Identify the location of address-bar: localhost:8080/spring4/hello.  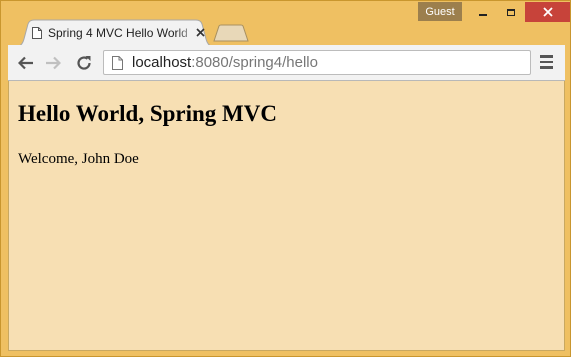
(317, 62).